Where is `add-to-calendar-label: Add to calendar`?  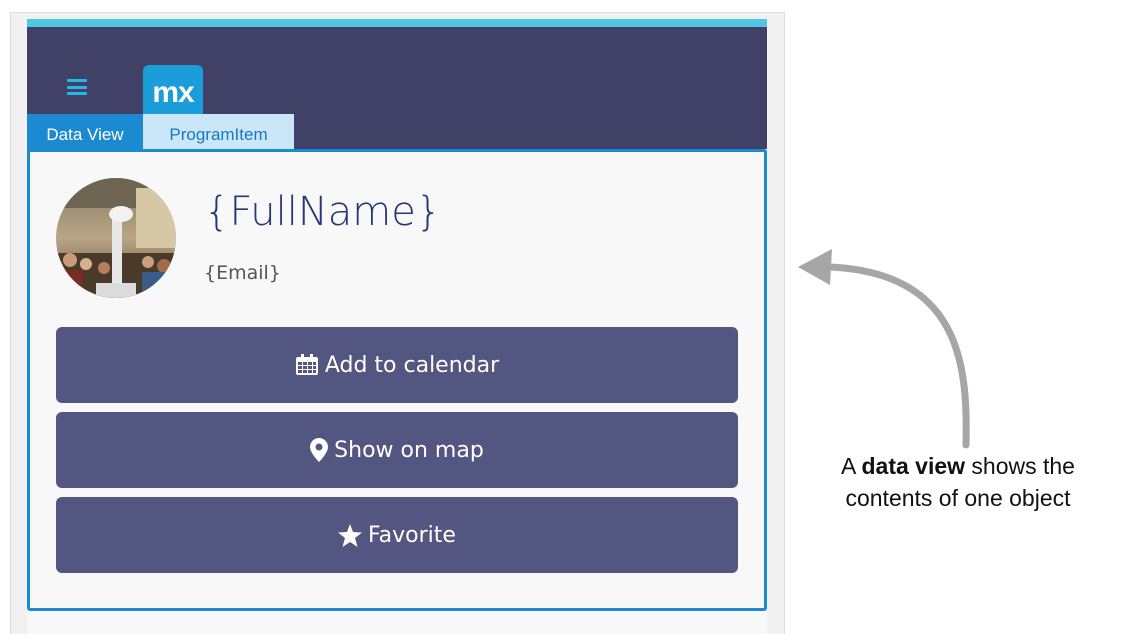
add-to-calendar-label: Add to calendar is located at coordinates (412, 365).